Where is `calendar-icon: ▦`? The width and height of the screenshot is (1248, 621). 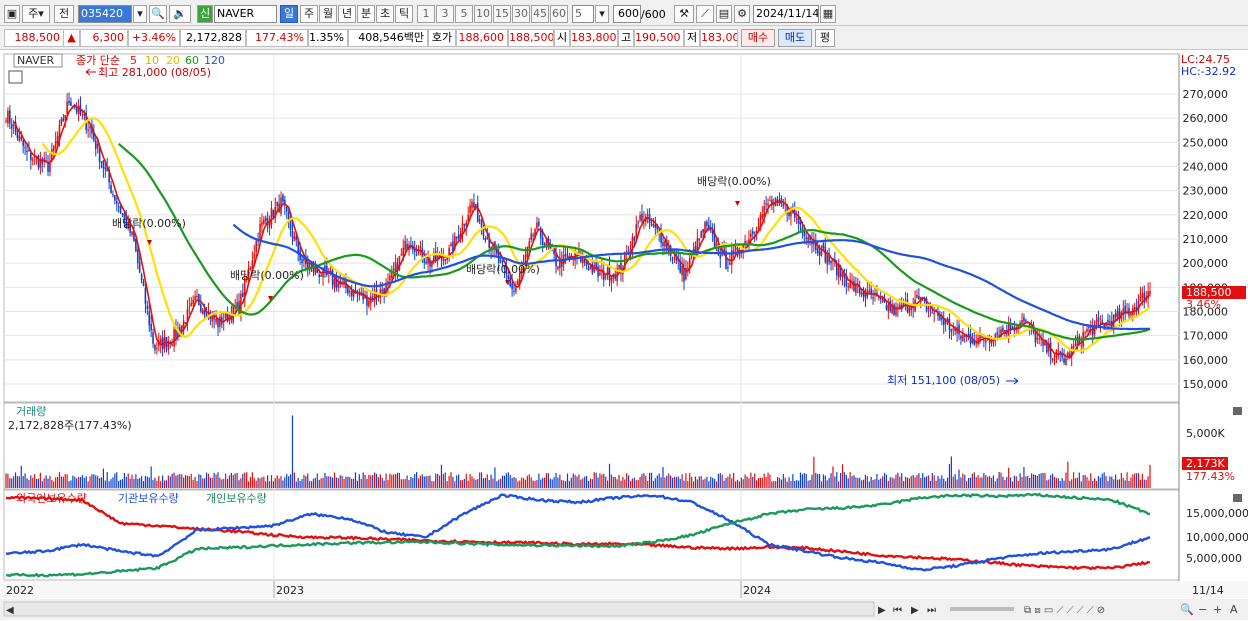 calendar-icon: ▦ is located at coordinates (828, 14).